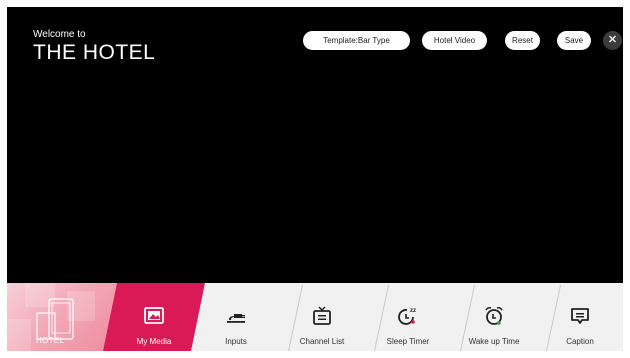 Image resolution: width=630 pixels, height=358 pixels. What do you see at coordinates (59, 34) in the screenshot?
I see `welcome-text: Welcome to` at bounding box center [59, 34].